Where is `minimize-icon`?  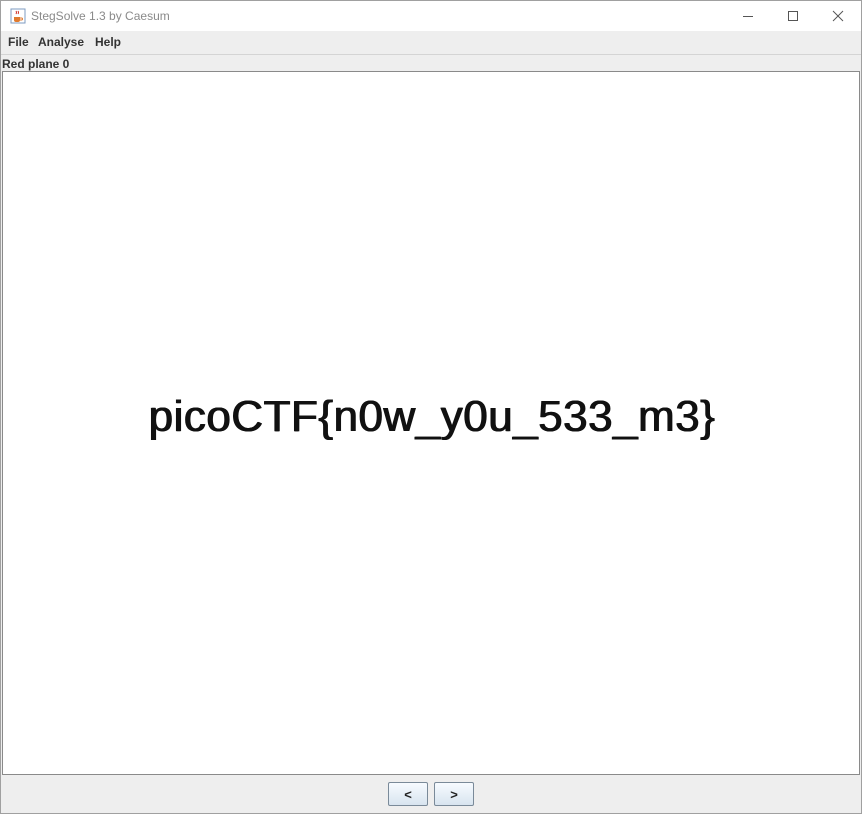 minimize-icon is located at coordinates (748, 16).